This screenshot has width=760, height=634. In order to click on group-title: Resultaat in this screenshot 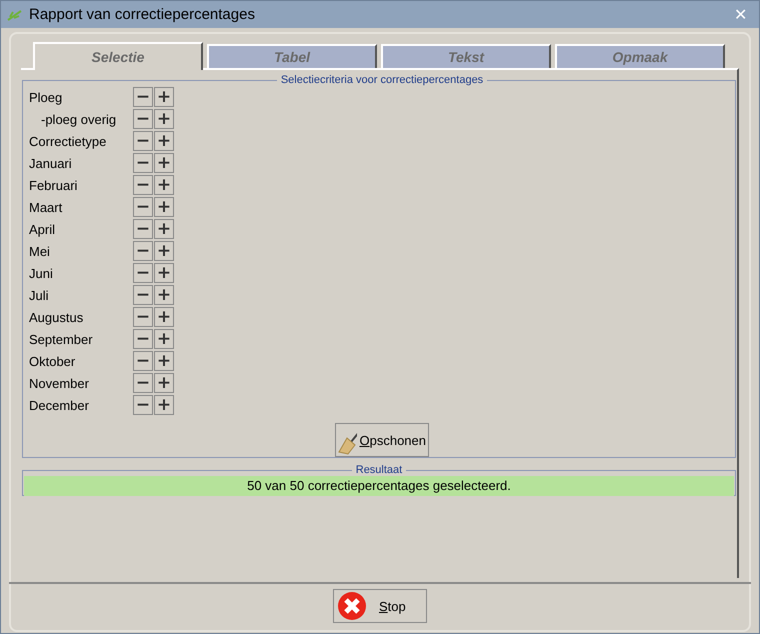, I will do `click(379, 470)`.